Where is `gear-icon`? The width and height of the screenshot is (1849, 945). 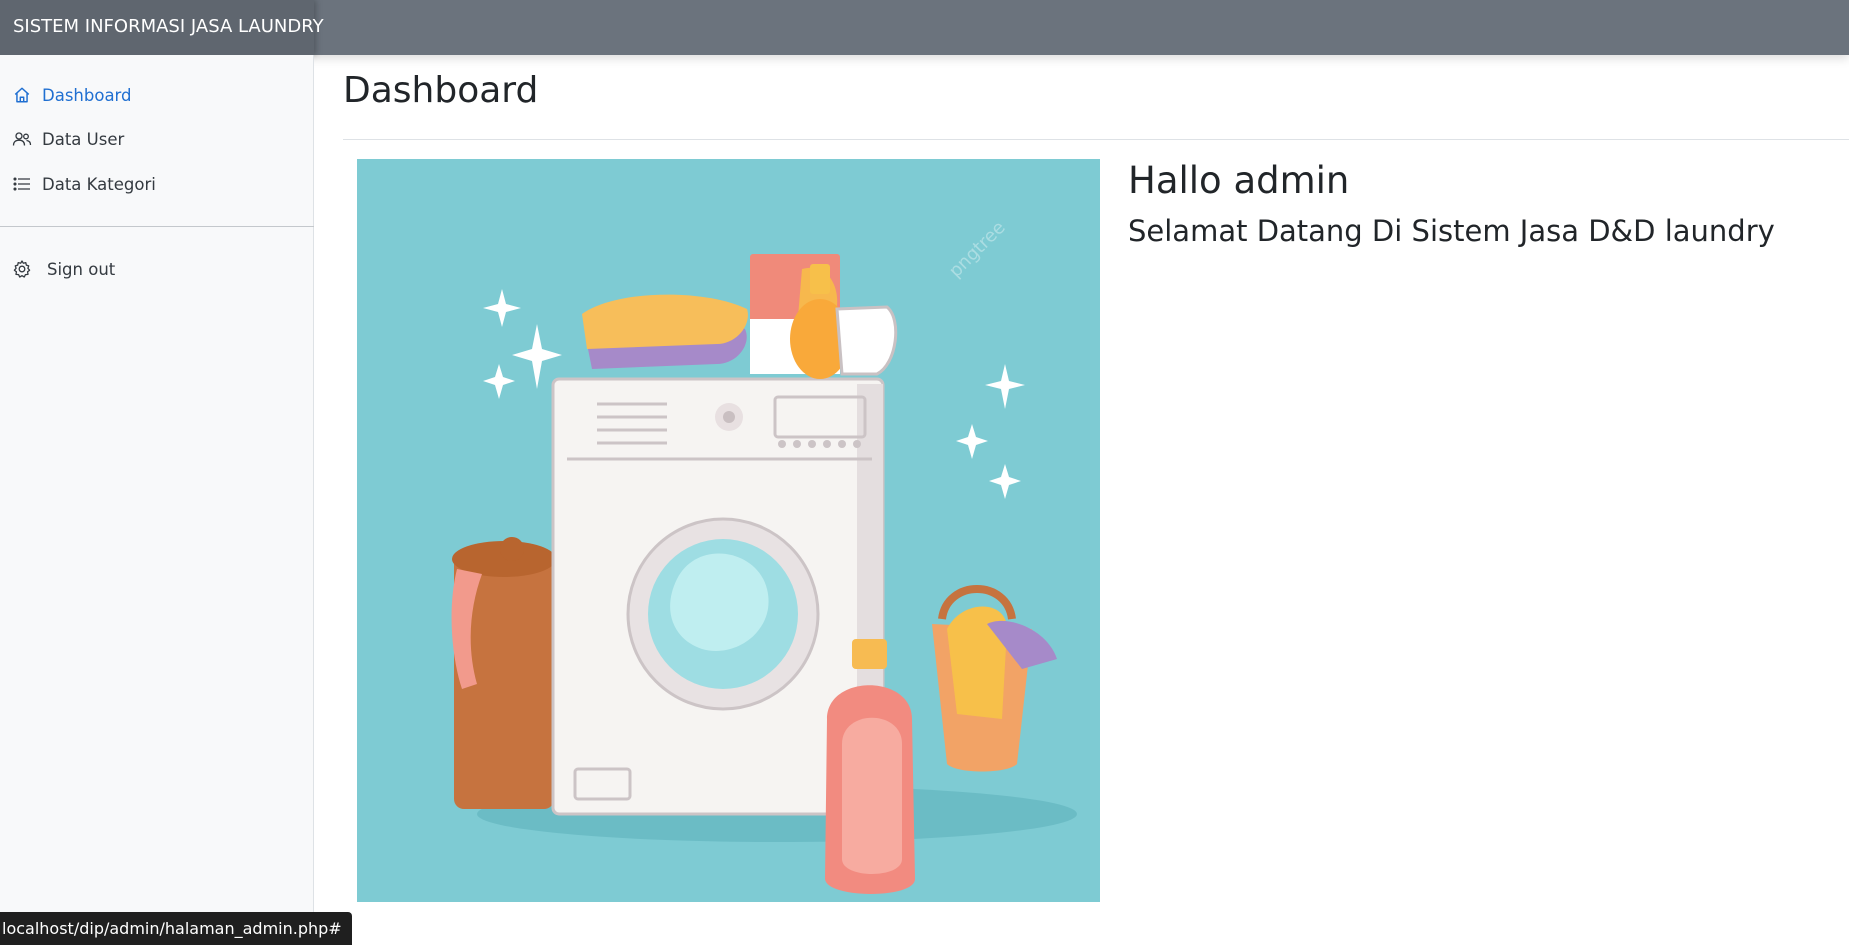
gear-icon is located at coordinates (22, 269).